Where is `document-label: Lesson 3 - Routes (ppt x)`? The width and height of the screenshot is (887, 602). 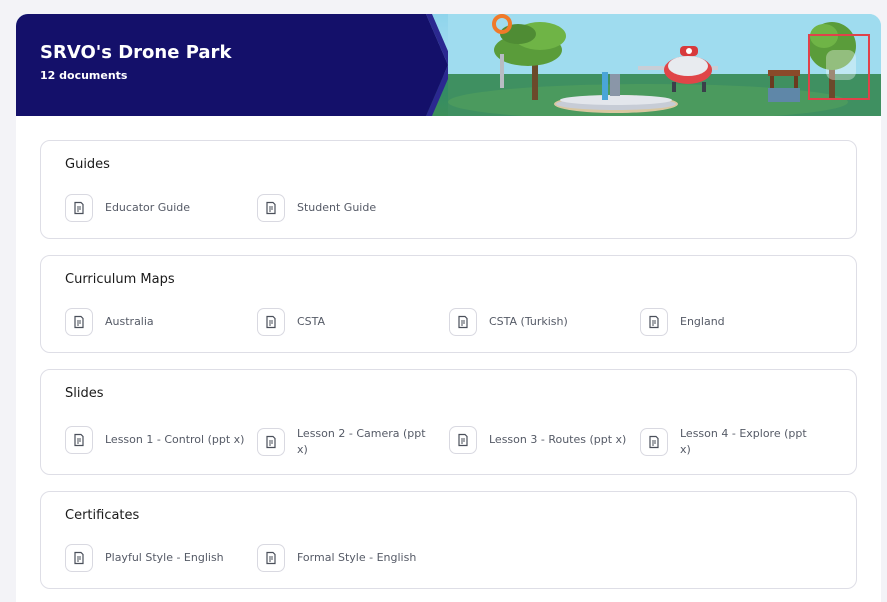
document-label: Lesson 3 - Routes (ppt x) is located at coordinates (558, 439).